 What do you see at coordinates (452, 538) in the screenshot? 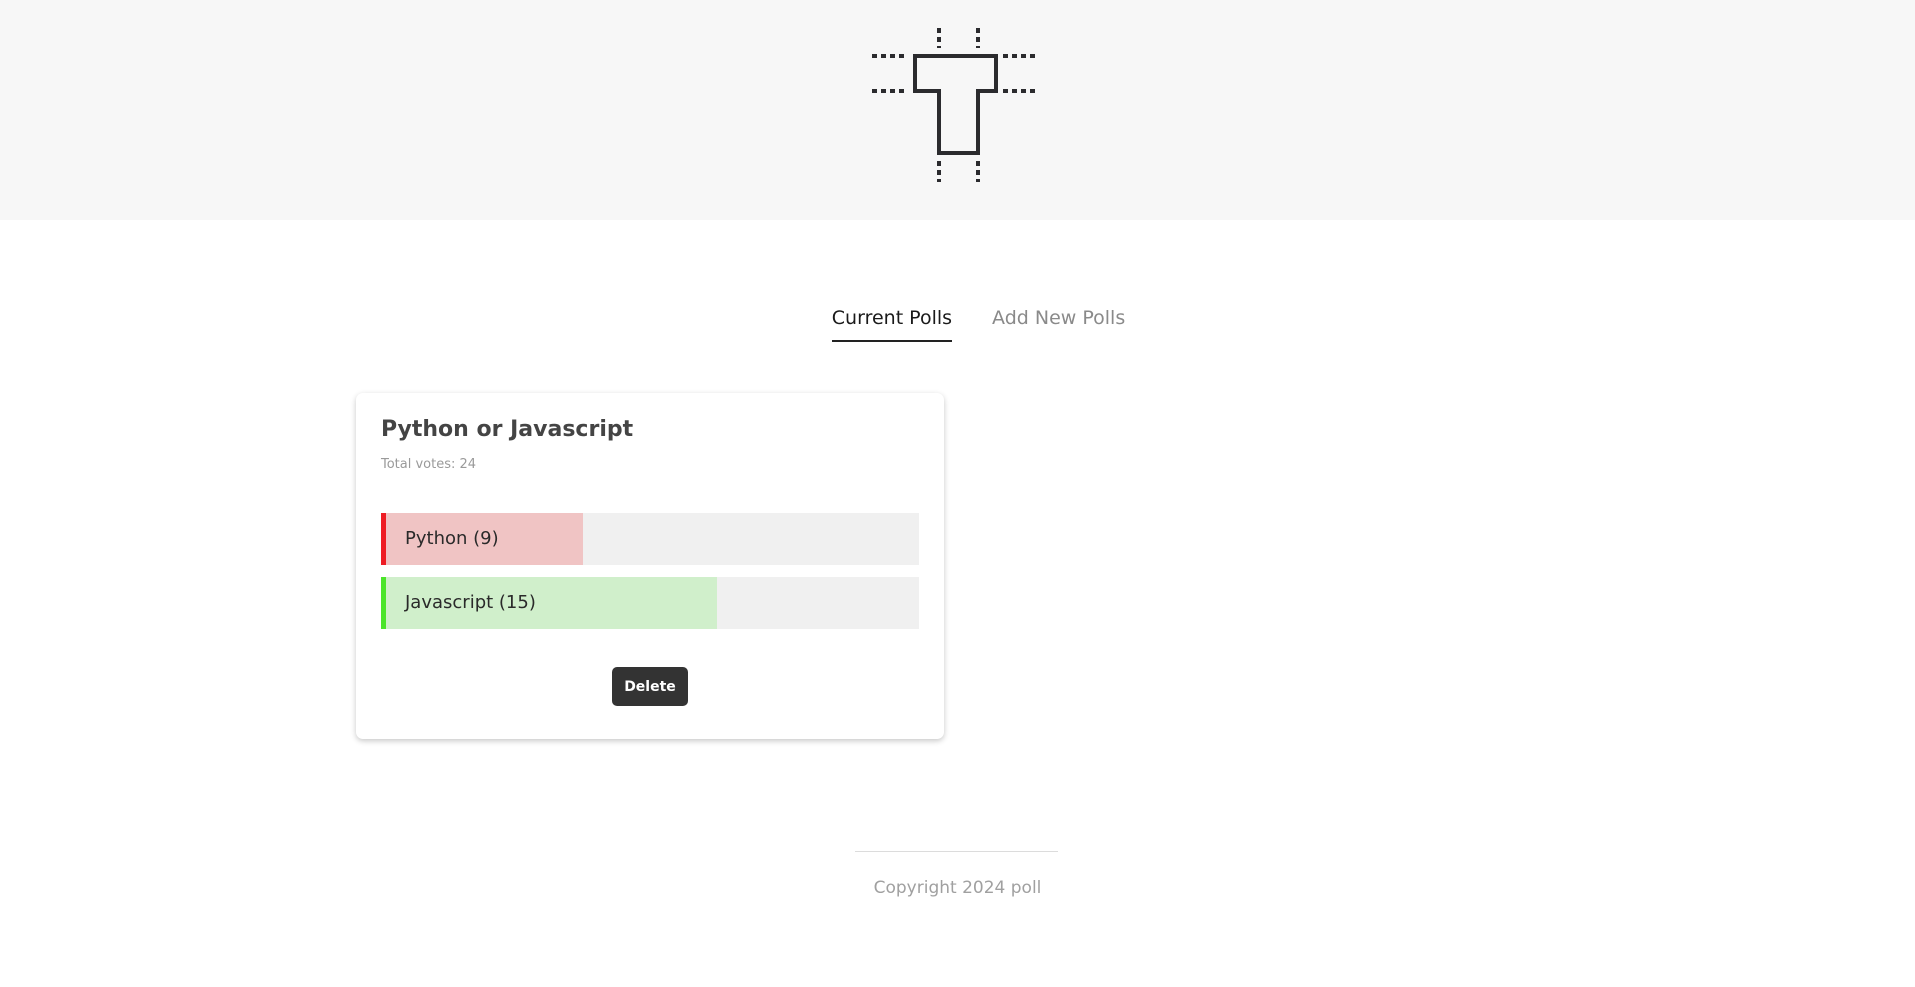
I see `poll-option-label: Python (9)` at bounding box center [452, 538].